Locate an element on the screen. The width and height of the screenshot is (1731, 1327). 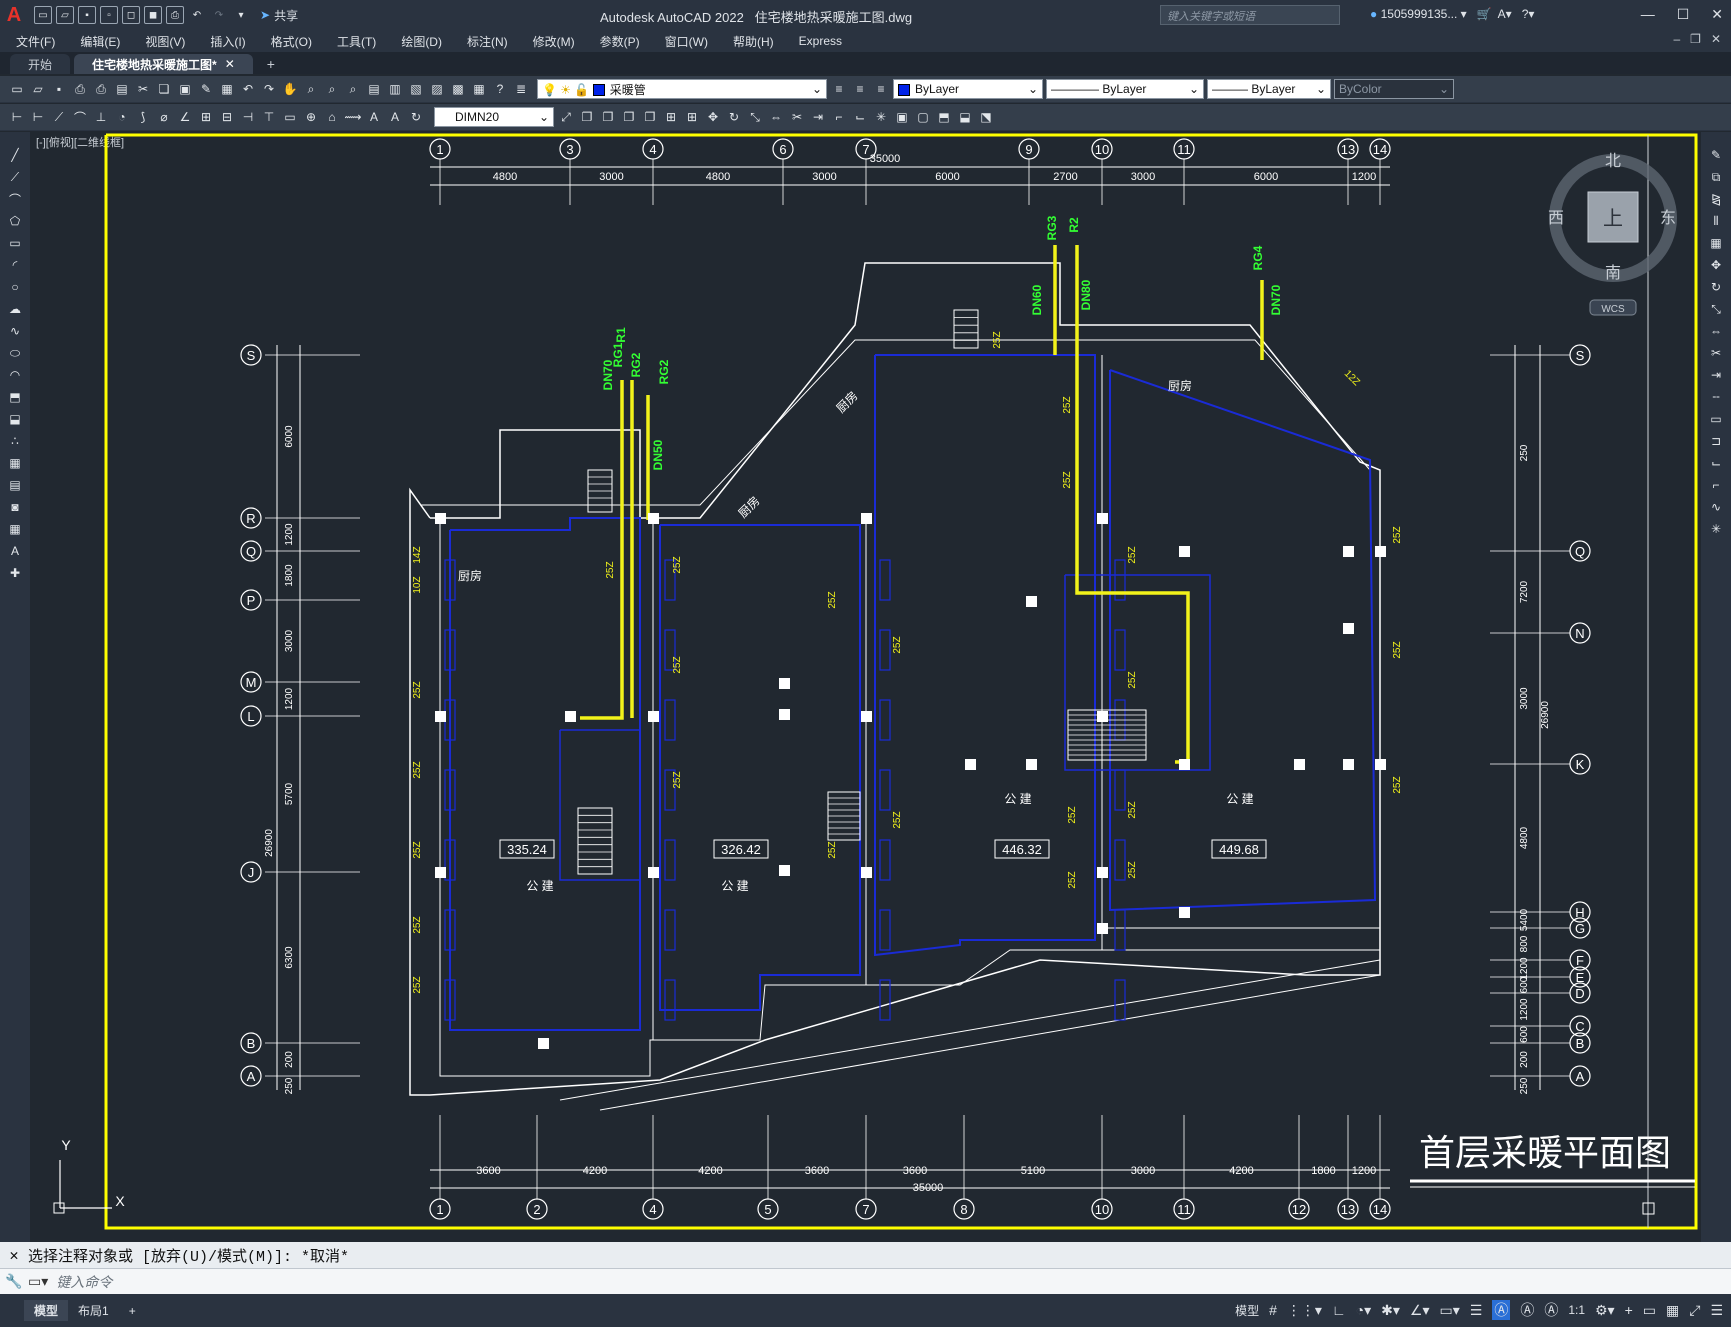
close-command-icon: ✕ is located at coordinates (14, 1255).